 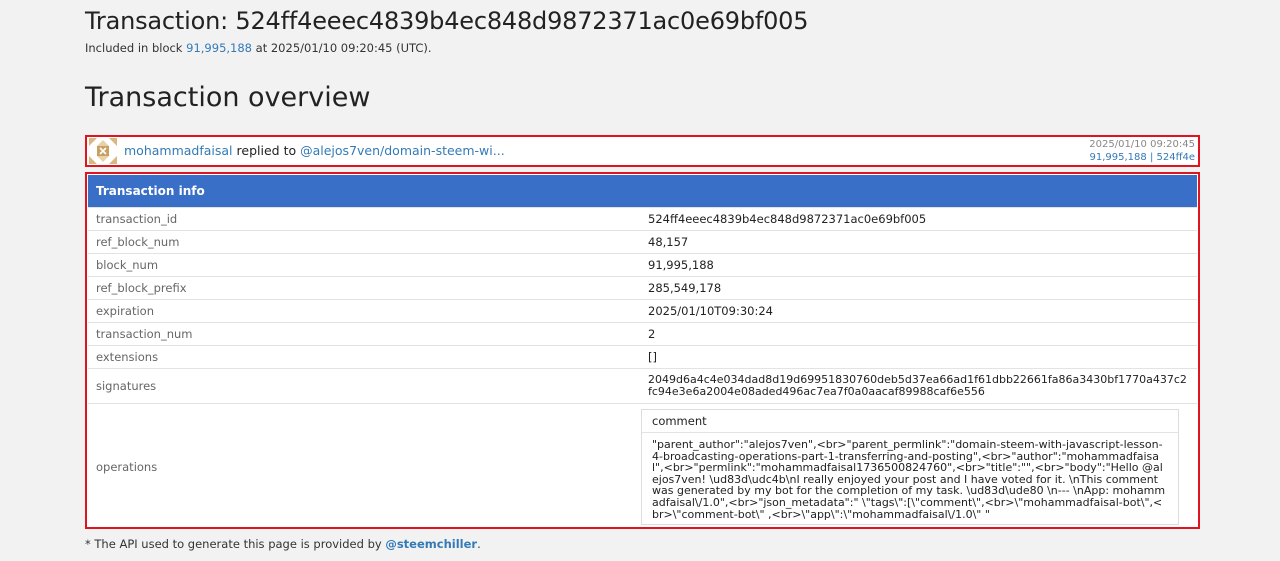 What do you see at coordinates (479, 544) in the screenshot?
I see `api-credit-suffix: .` at bounding box center [479, 544].